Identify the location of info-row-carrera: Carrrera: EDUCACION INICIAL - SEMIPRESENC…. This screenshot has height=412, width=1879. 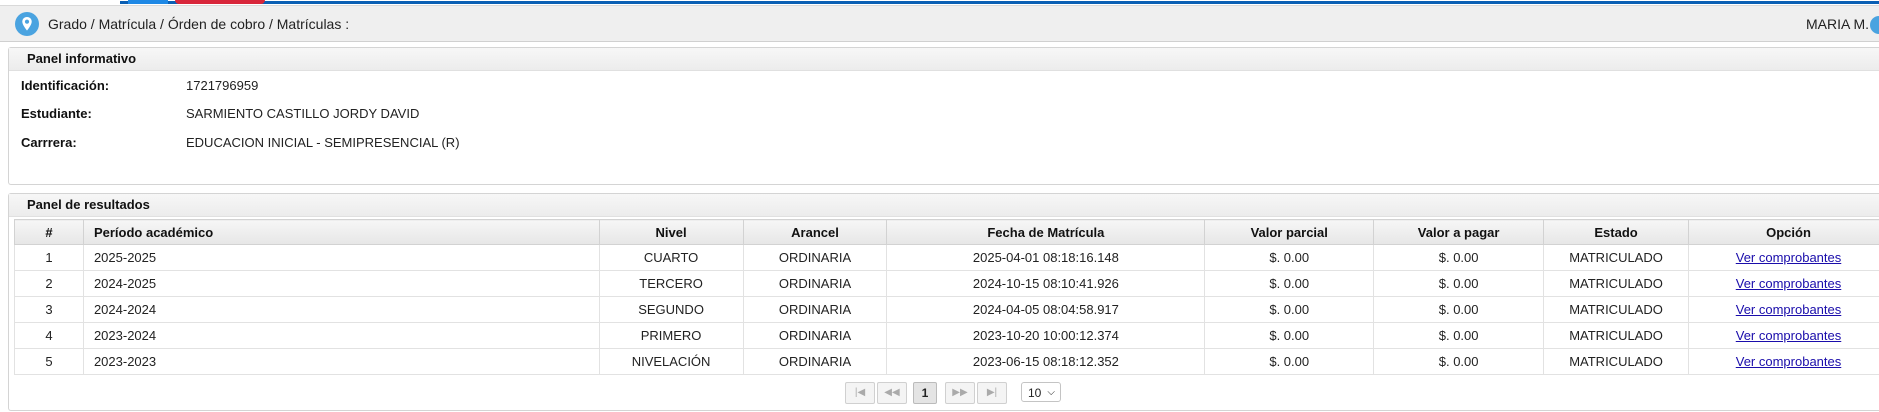
(240, 142).